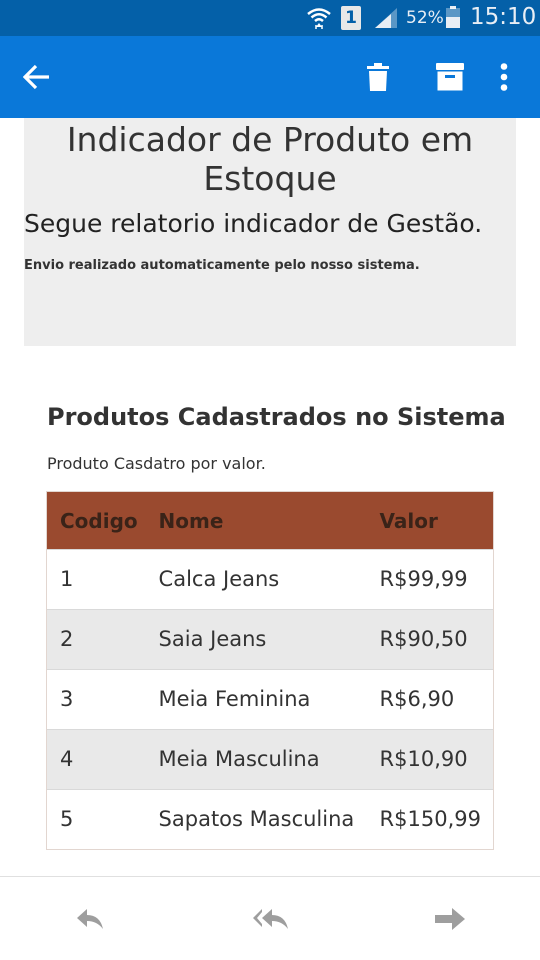 The image size is (540, 960). Describe the element at coordinates (351, 18) in the screenshot. I see `sim-icon: 1` at that location.